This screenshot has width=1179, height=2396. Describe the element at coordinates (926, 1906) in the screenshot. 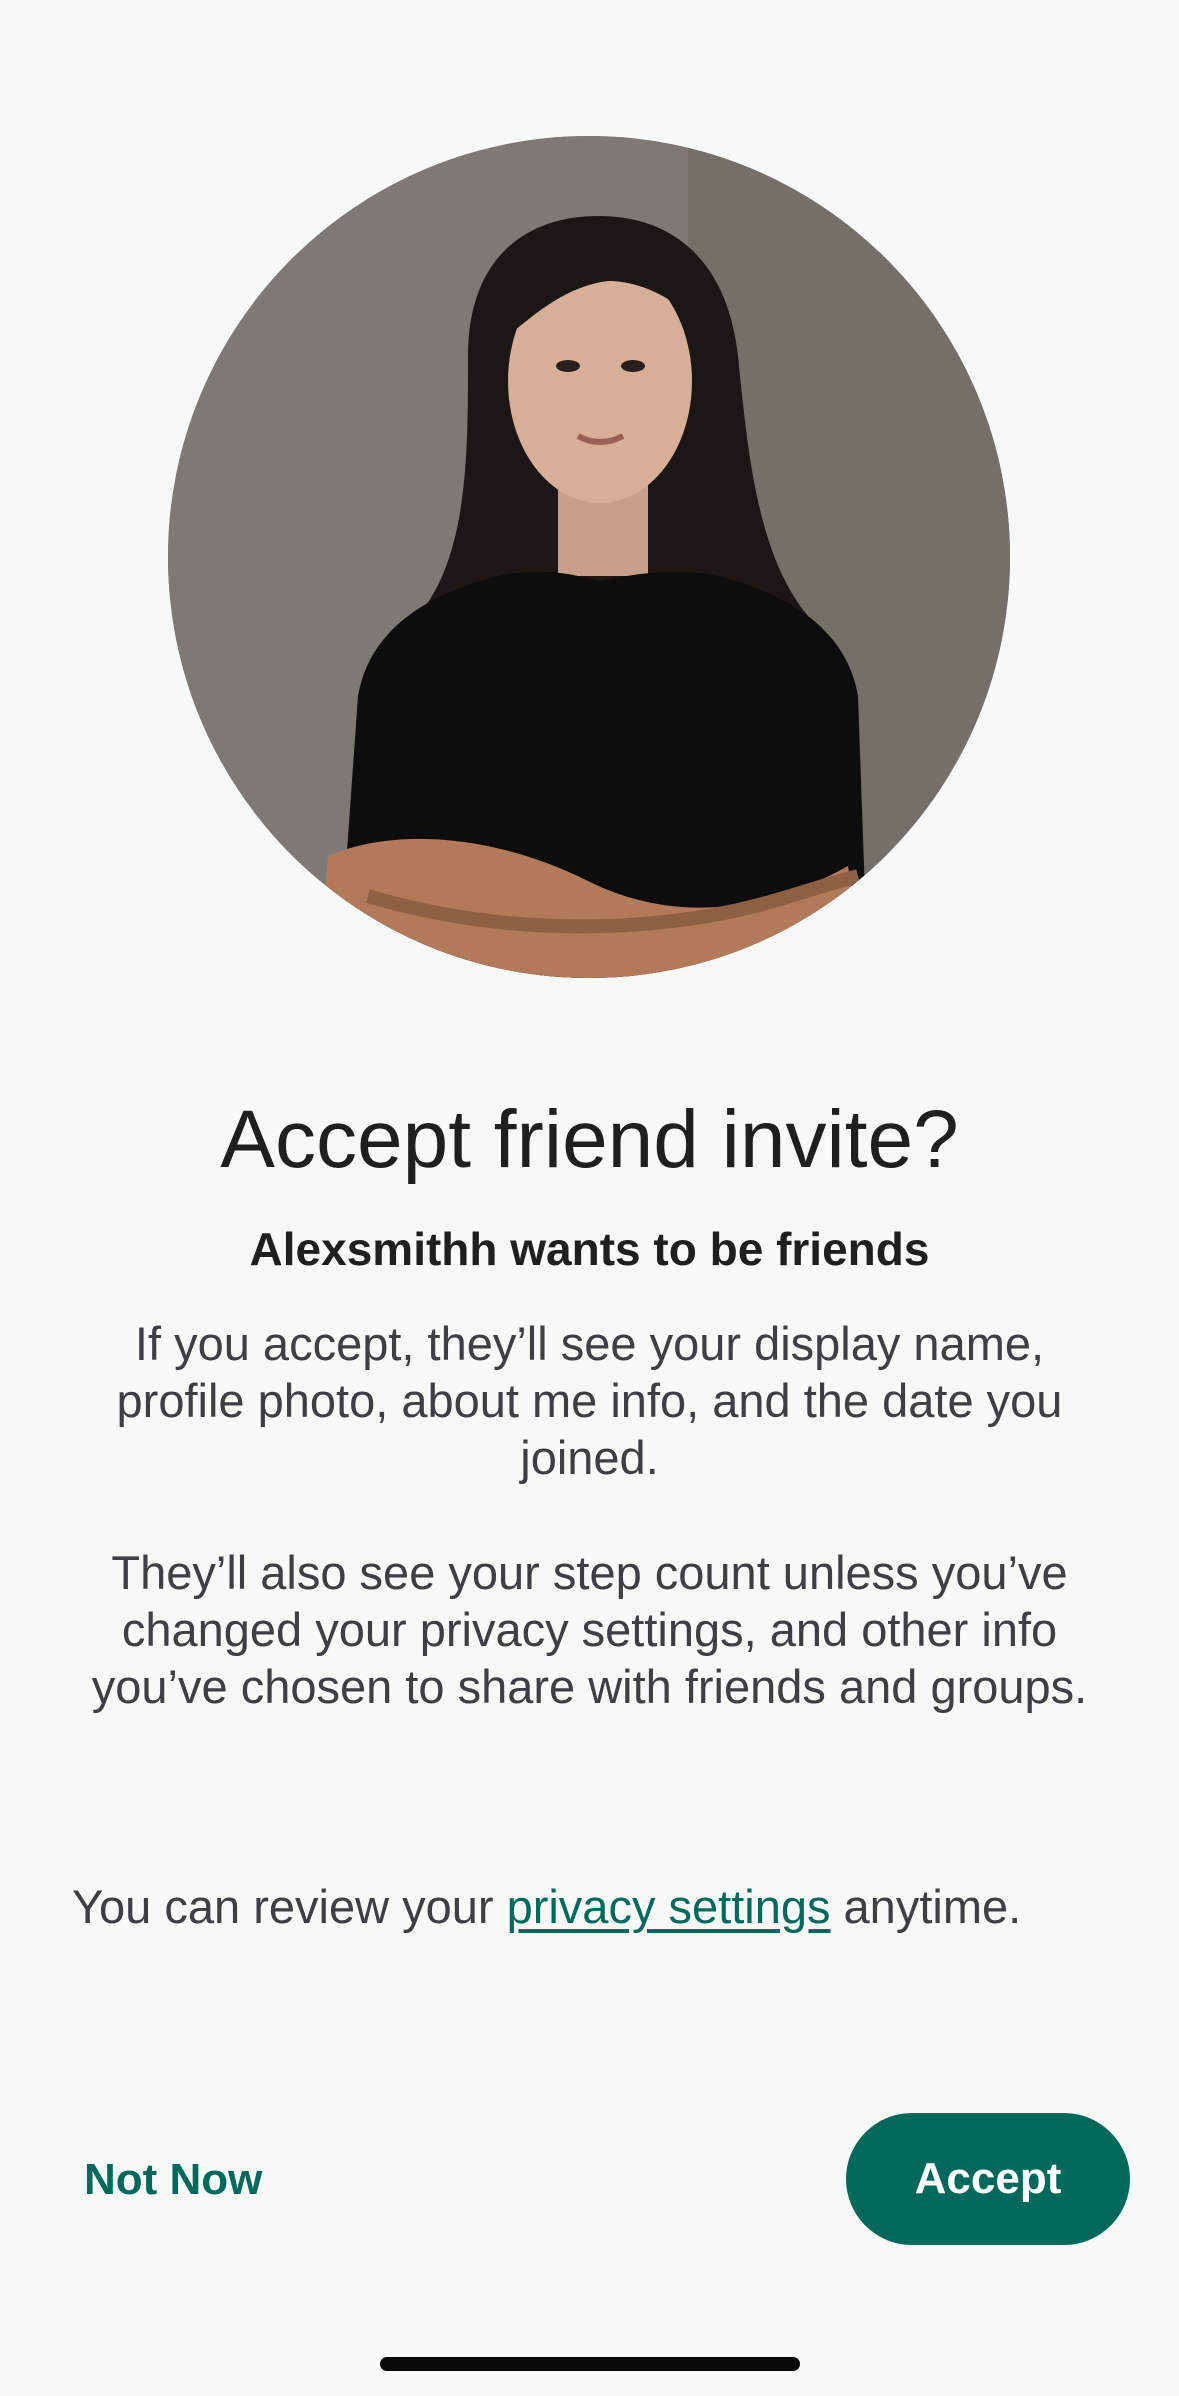

I see `privacy-review-suffix: anytime.` at that location.